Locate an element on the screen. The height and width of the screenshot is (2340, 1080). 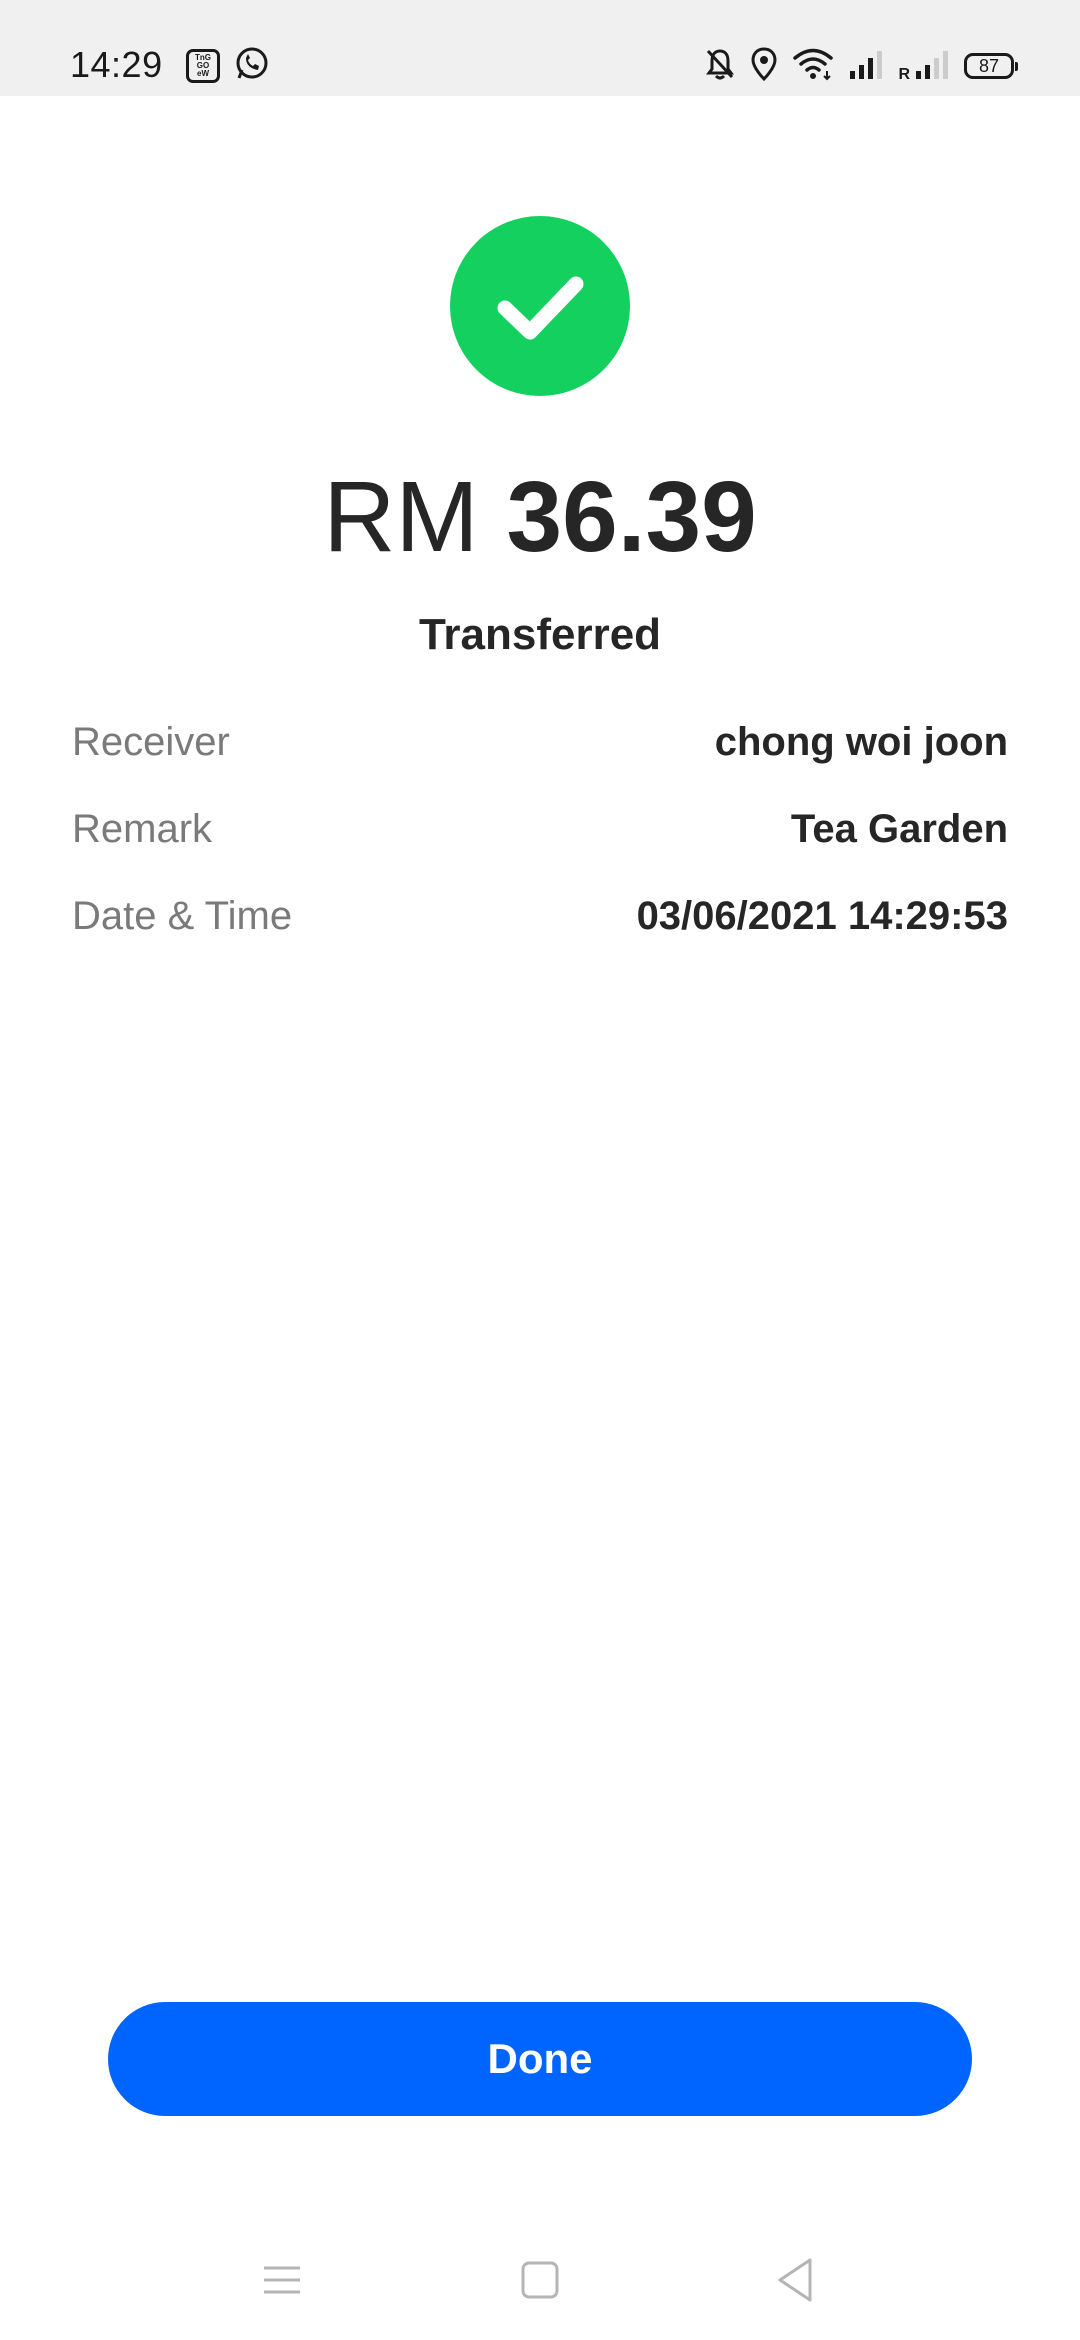
transfer-amount: RM 36.39 is located at coordinates (540, 517).